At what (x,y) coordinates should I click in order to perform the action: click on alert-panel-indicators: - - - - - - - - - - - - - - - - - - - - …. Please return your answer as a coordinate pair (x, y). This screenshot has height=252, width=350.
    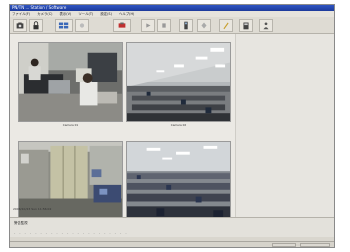
    Looking at the image, I should click on (71, 233).